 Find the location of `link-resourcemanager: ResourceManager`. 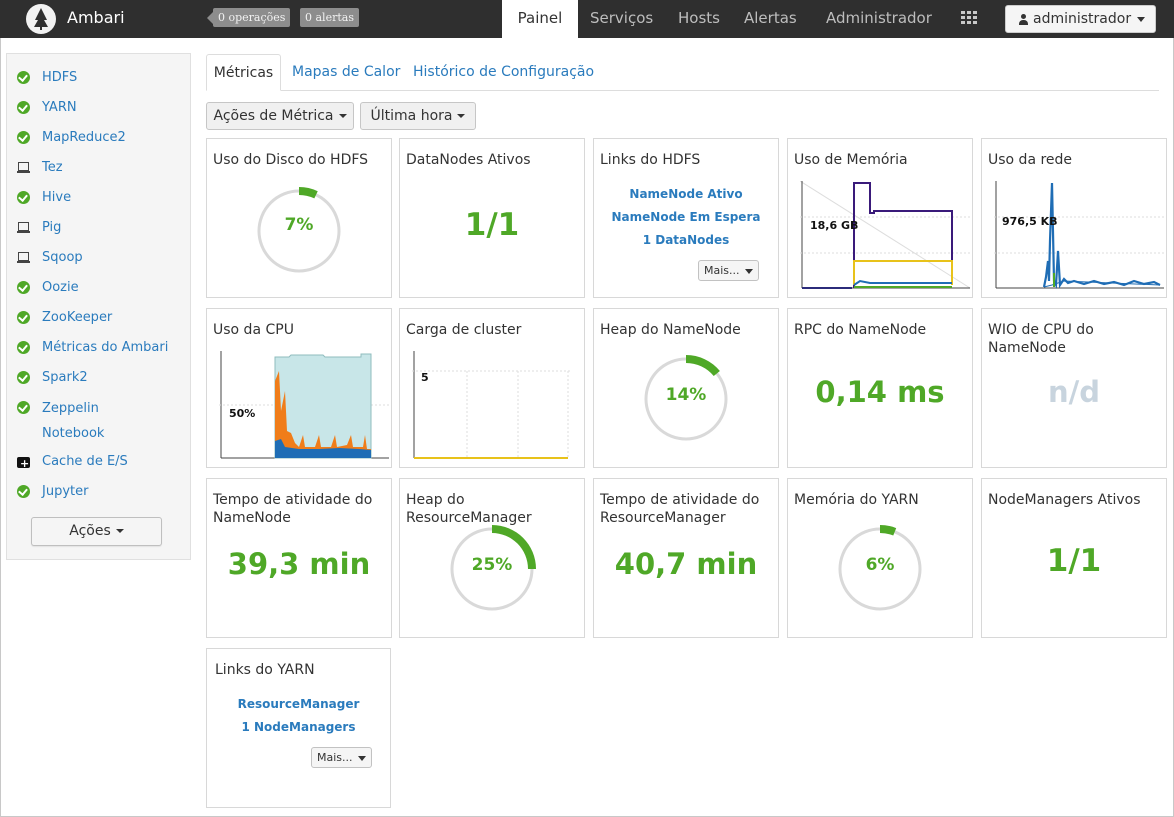

link-resourcemanager: ResourceManager is located at coordinates (298, 704).